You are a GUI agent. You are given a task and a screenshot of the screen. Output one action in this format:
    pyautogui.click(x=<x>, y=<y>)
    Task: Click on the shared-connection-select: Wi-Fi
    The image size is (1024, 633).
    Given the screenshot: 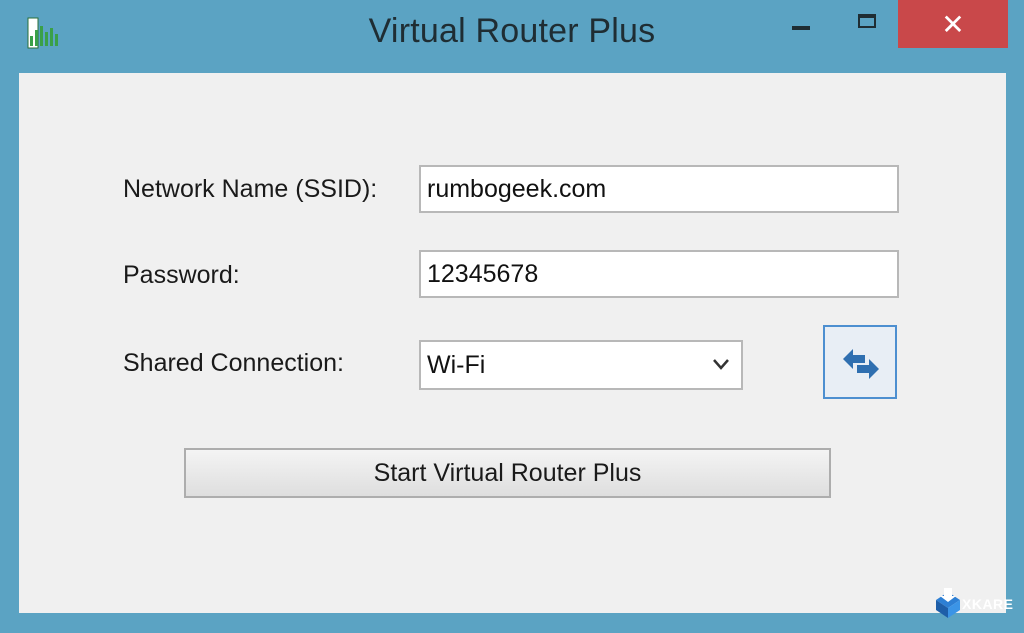 What is the action you would take?
    pyautogui.click(x=581, y=365)
    